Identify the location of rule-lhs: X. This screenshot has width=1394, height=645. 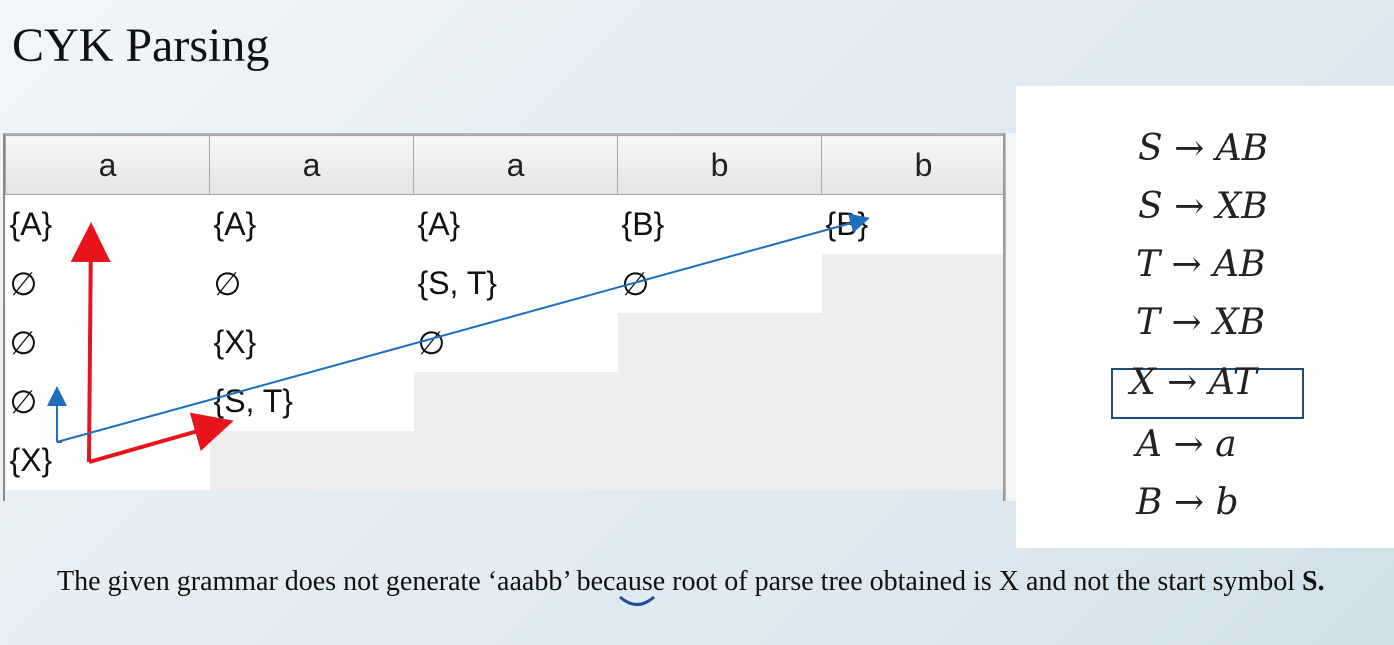
(1143, 382).